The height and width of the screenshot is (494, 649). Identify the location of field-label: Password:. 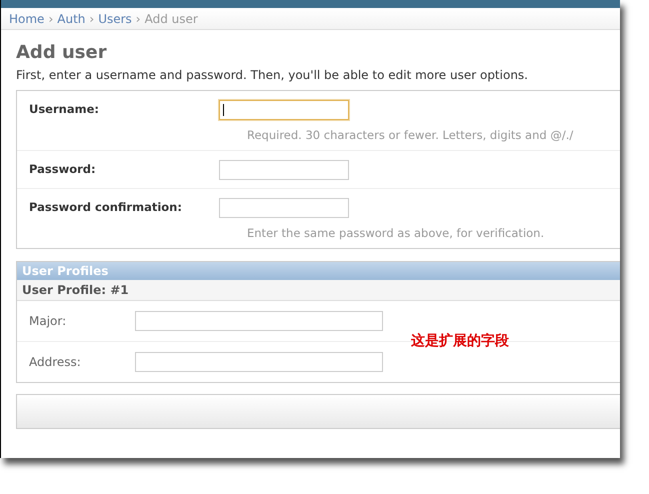
(63, 168).